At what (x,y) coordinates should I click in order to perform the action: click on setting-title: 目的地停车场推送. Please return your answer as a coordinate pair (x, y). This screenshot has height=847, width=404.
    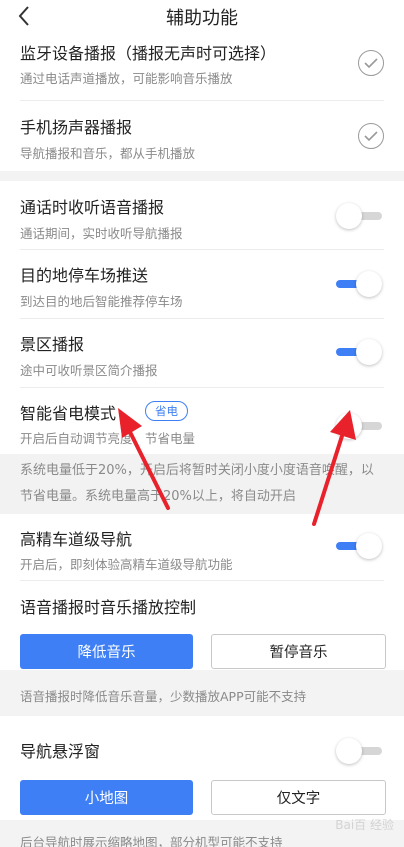
    Looking at the image, I should click on (84, 275).